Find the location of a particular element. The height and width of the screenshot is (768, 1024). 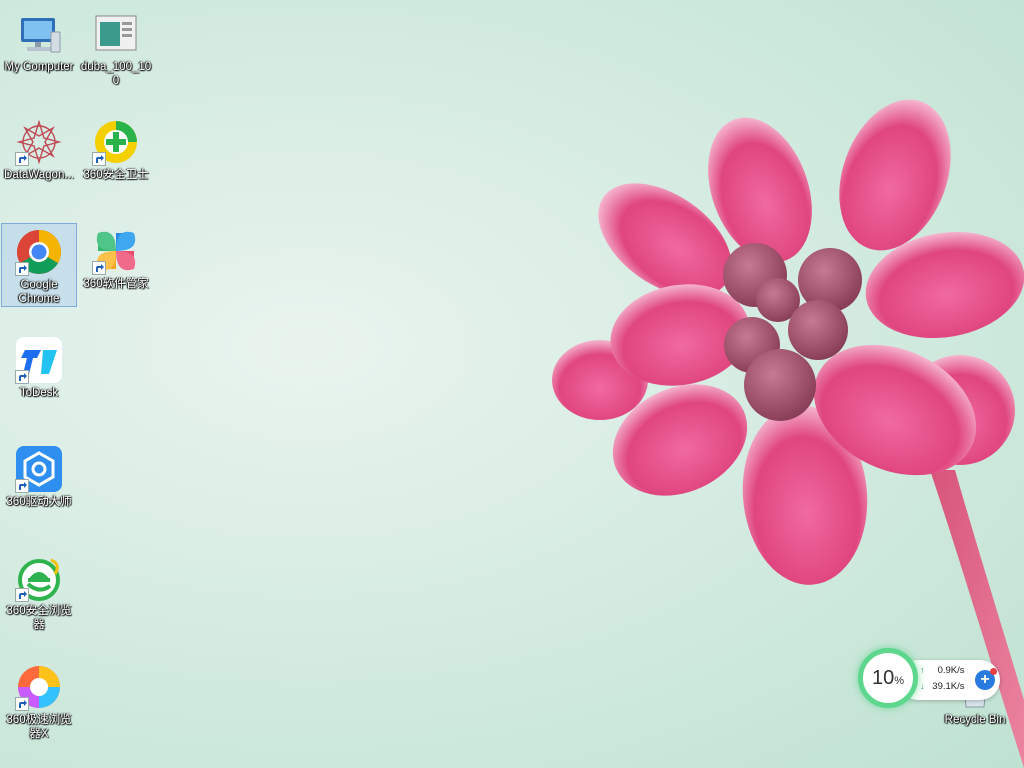

desktop-icon-label: 360安全浏览器 is located at coordinates (39, 618).